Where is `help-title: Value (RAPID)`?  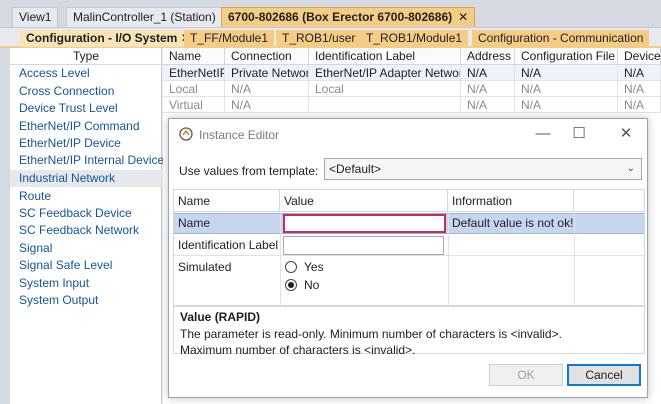 help-title: Value (RAPID) is located at coordinates (220, 317).